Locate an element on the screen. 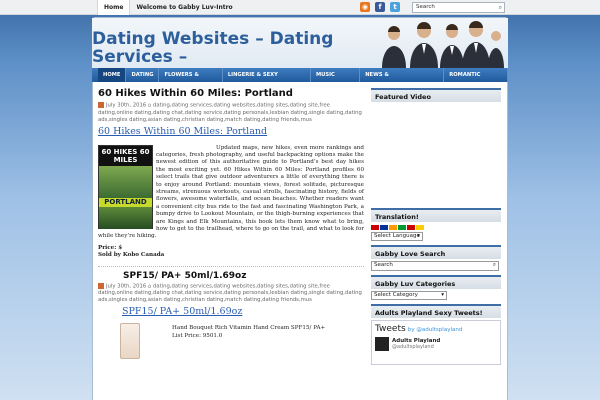 Image resolution: width=600 pixels, height=400 pixels. post-title: 60 Hikes Within 60 Miles: Portland is located at coordinates (231, 93).